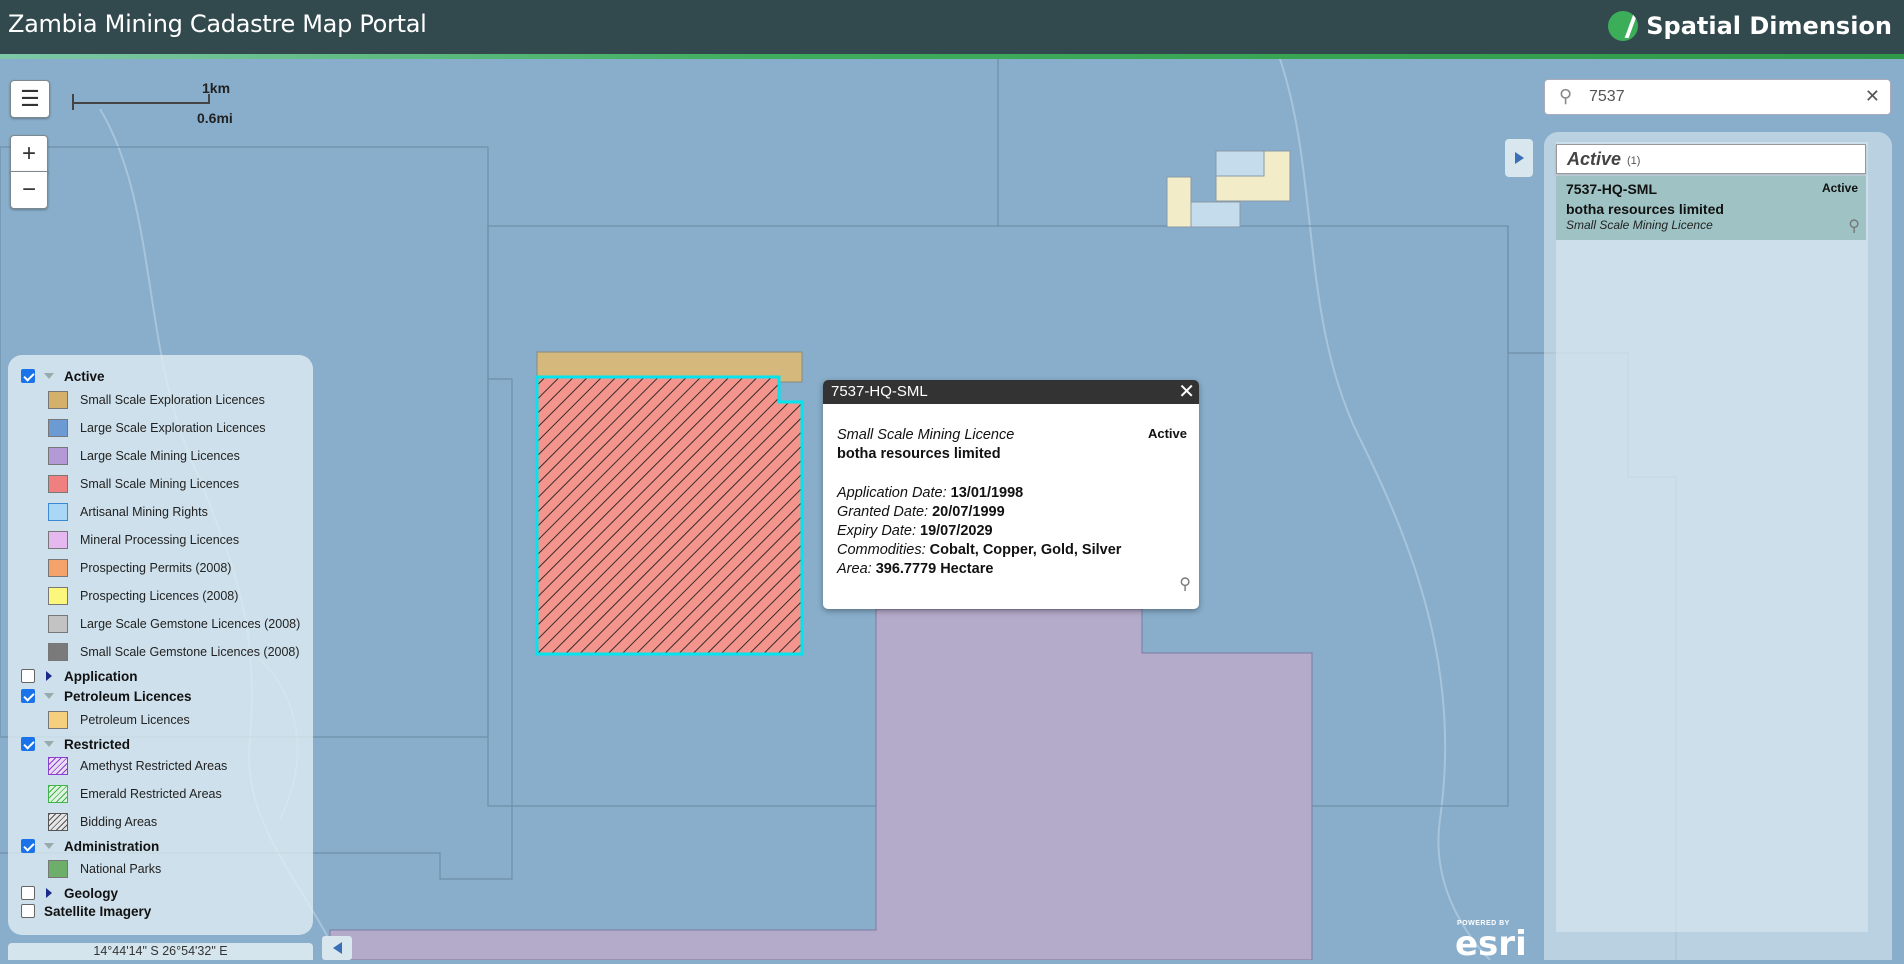 The height and width of the screenshot is (964, 1904). What do you see at coordinates (28, 376) in the screenshot?
I see `checkbox-active` at bounding box center [28, 376].